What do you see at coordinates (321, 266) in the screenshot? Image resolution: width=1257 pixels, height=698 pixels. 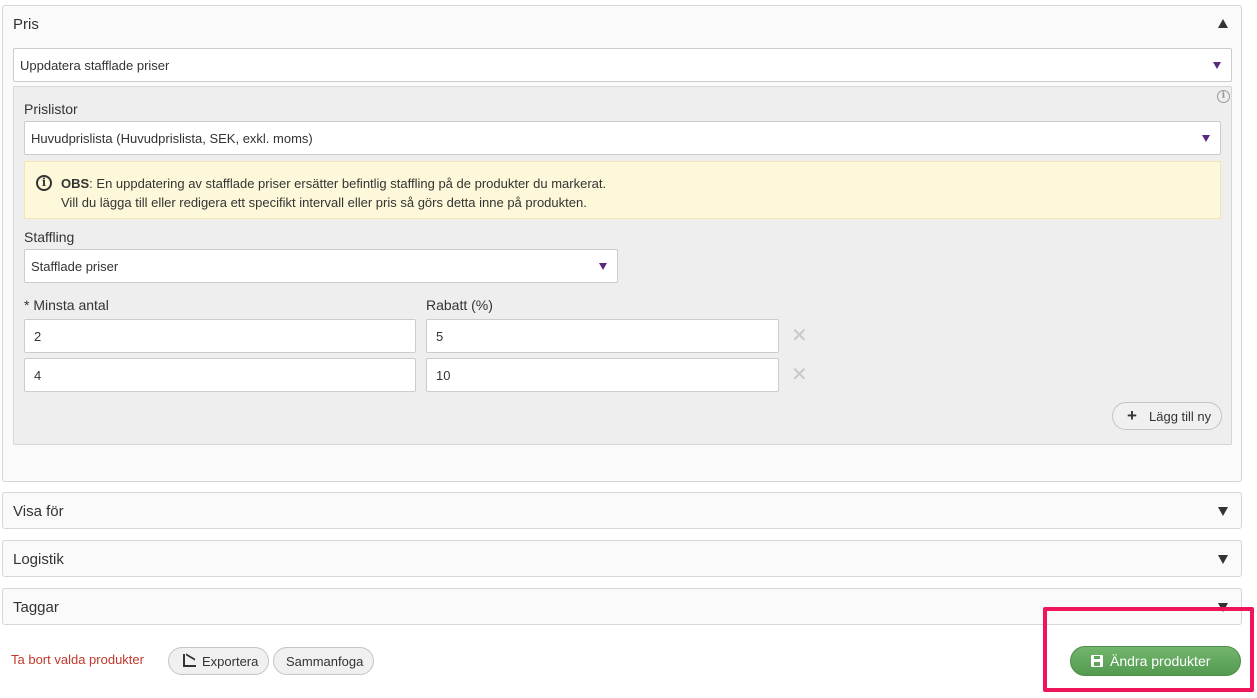 I see `staffling-select: Stafflade priser` at bounding box center [321, 266].